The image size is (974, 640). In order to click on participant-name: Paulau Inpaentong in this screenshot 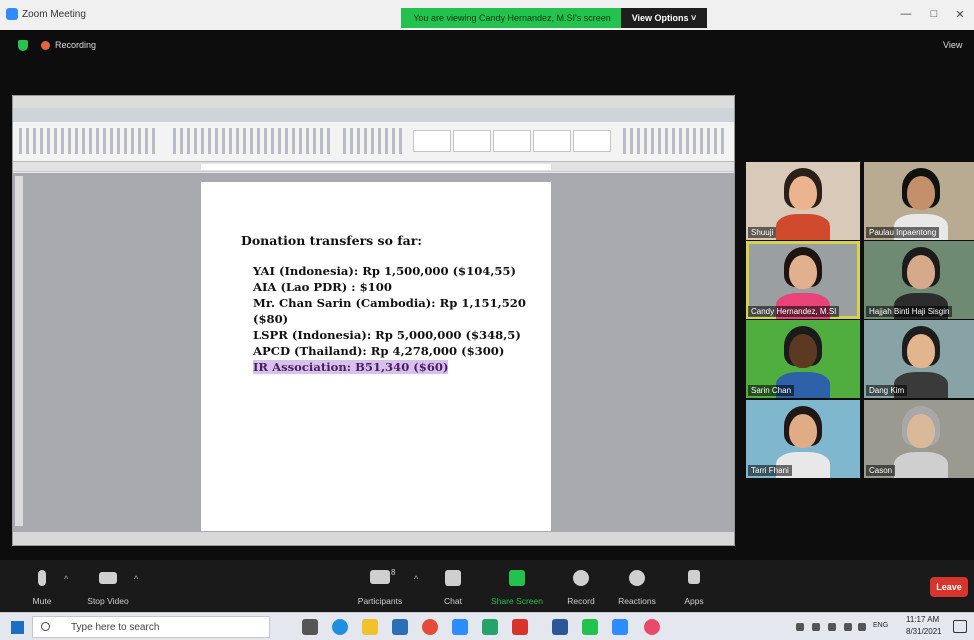, I will do `click(903, 232)`.